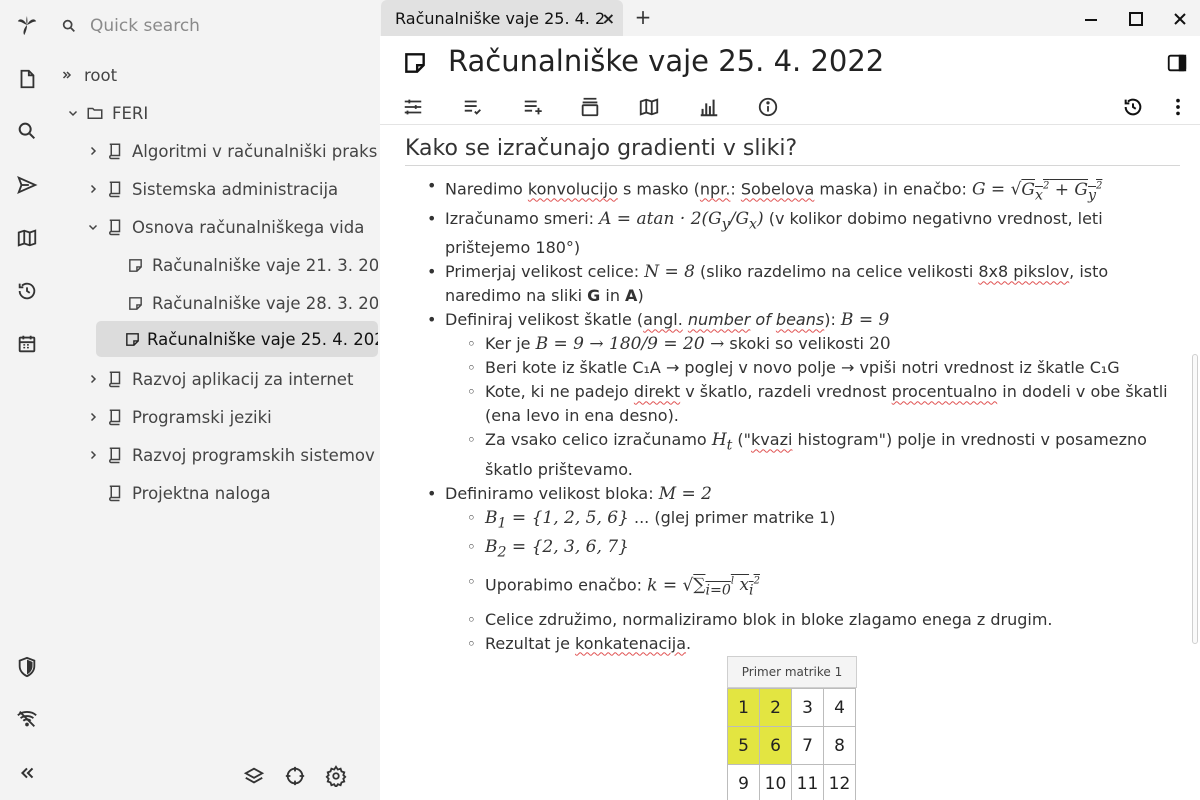 The image size is (1200, 800). Describe the element at coordinates (413, 107) in the screenshot. I see `note-properties-icon` at that location.